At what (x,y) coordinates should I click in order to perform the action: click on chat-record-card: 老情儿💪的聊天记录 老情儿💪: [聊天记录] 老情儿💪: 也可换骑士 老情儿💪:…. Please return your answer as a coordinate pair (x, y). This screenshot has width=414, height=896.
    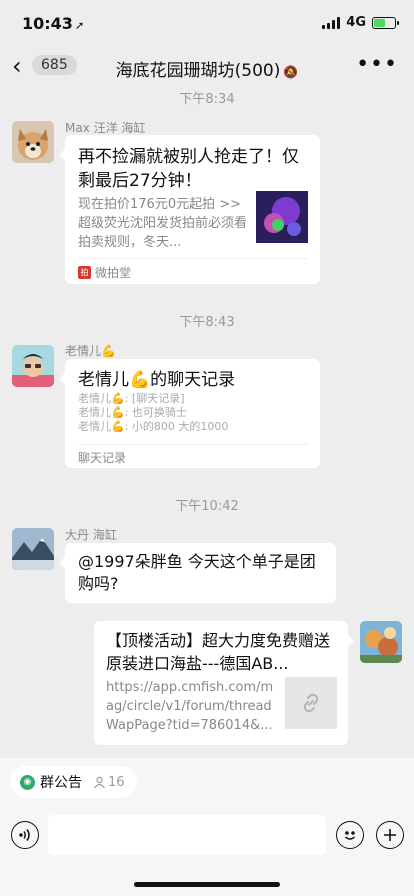
    Looking at the image, I should click on (189, 413).